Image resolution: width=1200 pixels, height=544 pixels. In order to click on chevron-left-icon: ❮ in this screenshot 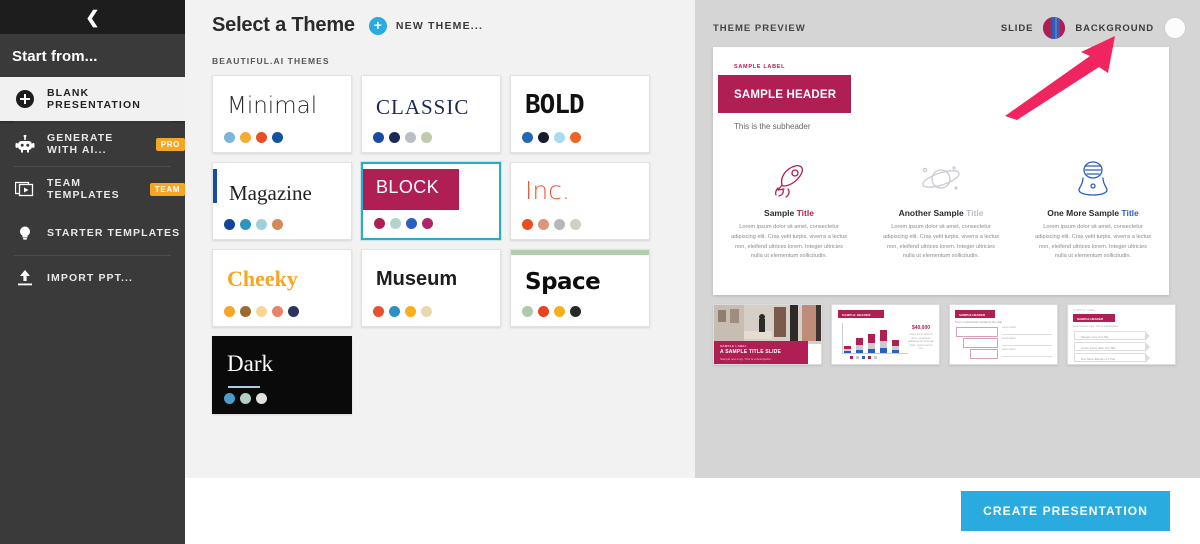, I will do `click(92, 17)`.